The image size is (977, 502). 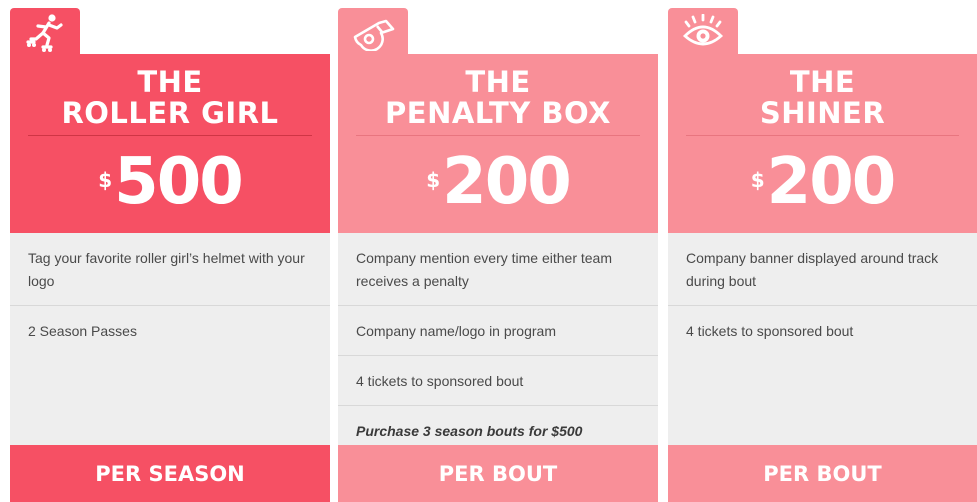 What do you see at coordinates (703, 30) in the screenshot?
I see `eye-icon` at bounding box center [703, 30].